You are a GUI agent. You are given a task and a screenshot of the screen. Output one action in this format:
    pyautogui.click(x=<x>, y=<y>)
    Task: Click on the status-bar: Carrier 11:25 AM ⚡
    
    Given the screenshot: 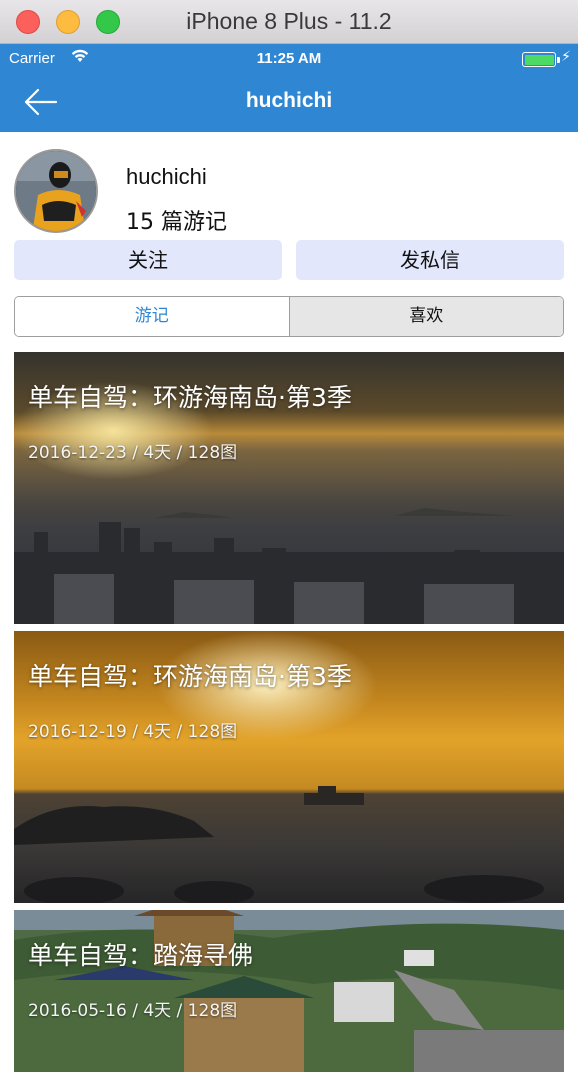 What is the action you would take?
    pyautogui.click(x=289, y=58)
    